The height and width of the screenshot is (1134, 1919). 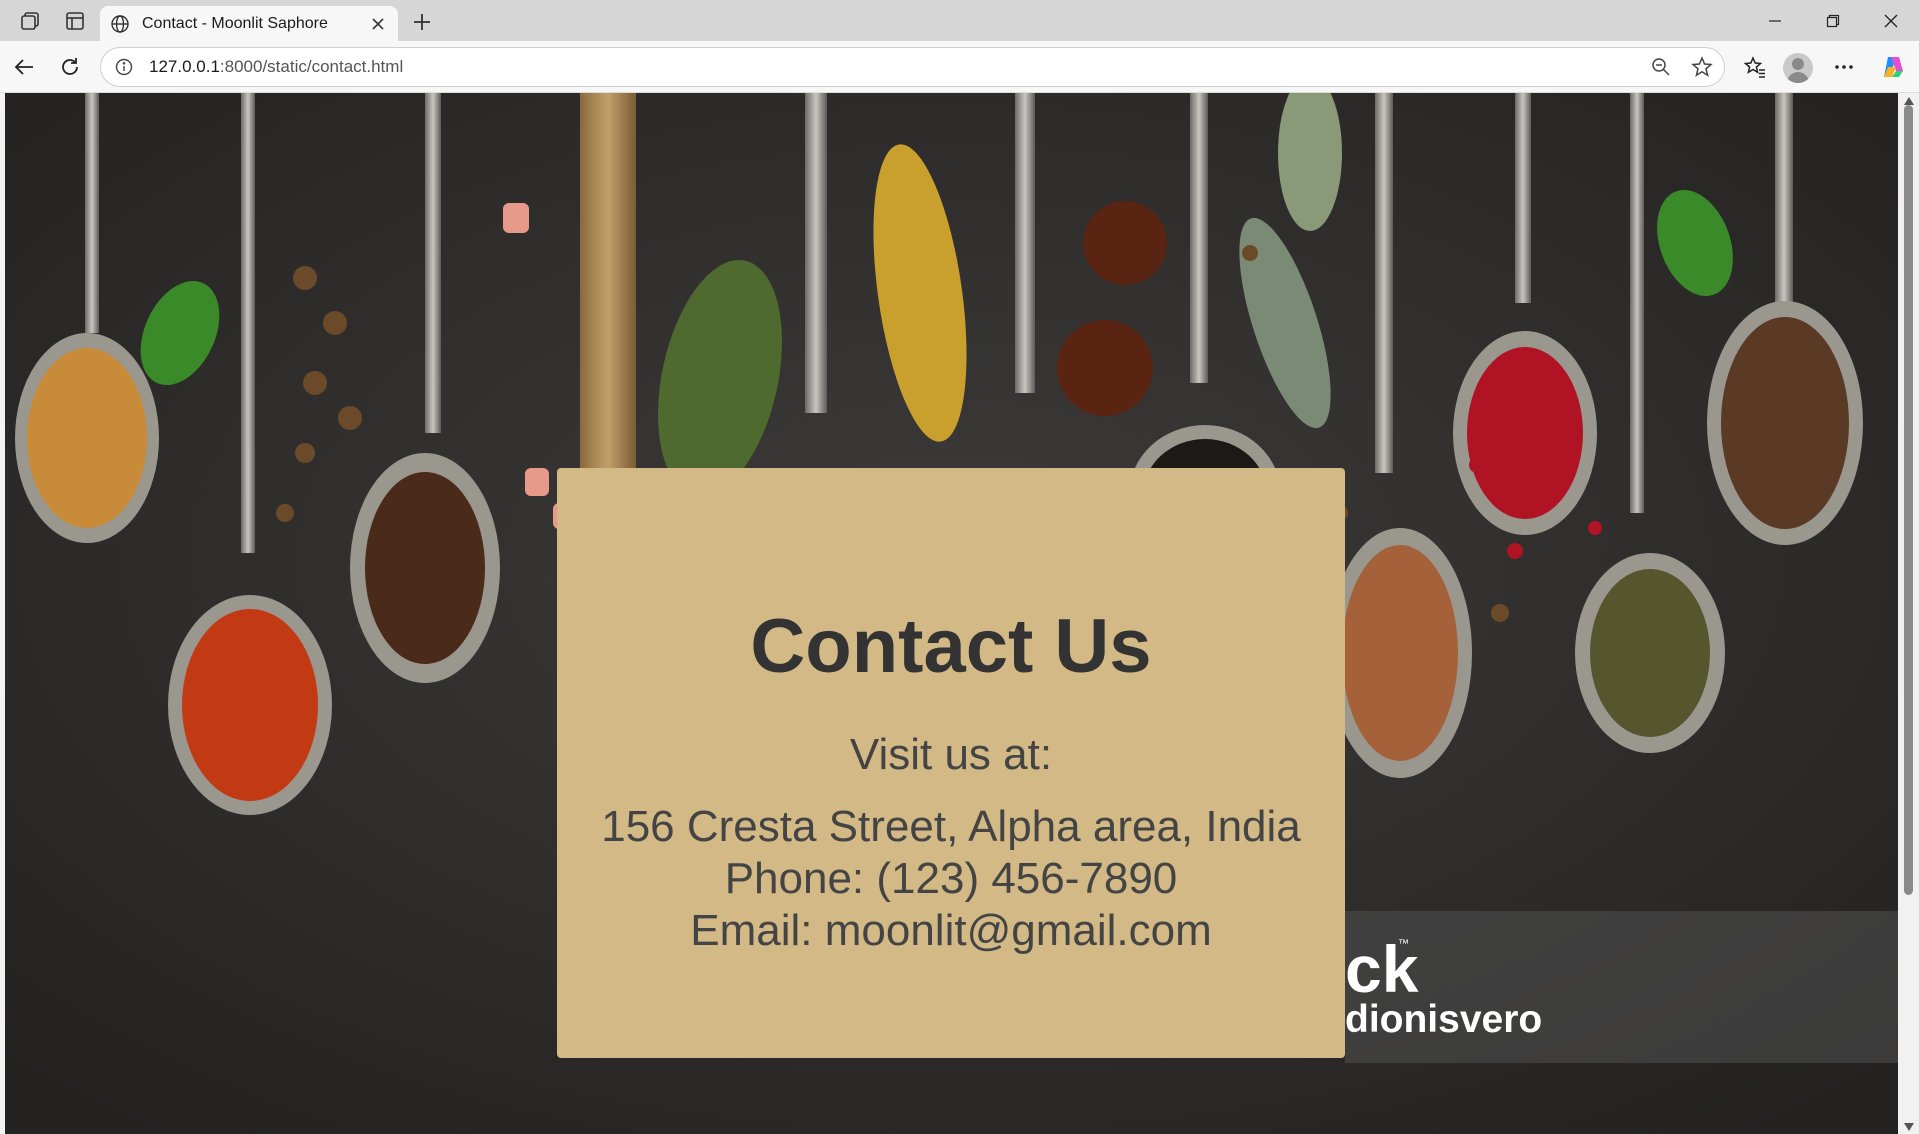 What do you see at coordinates (235, 23) in the screenshot?
I see `tab-title: Contact - Moonlit Saphore` at bounding box center [235, 23].